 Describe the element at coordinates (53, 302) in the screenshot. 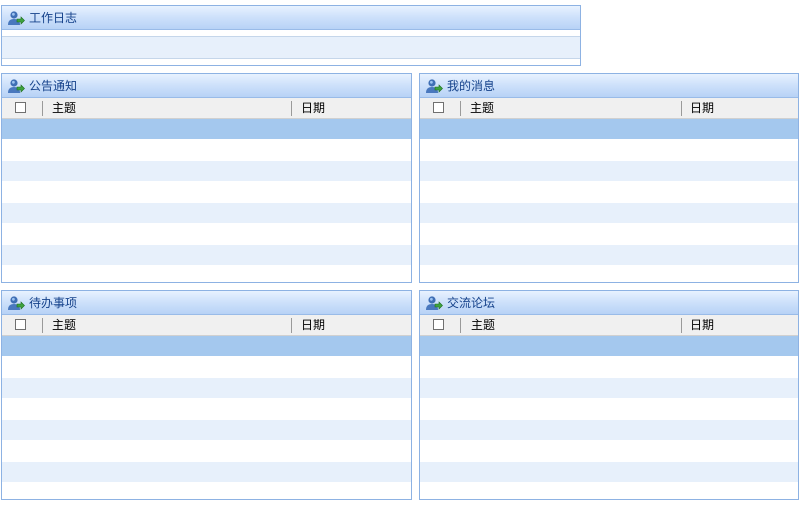

I see `todo-title: 待办事项` at that location.